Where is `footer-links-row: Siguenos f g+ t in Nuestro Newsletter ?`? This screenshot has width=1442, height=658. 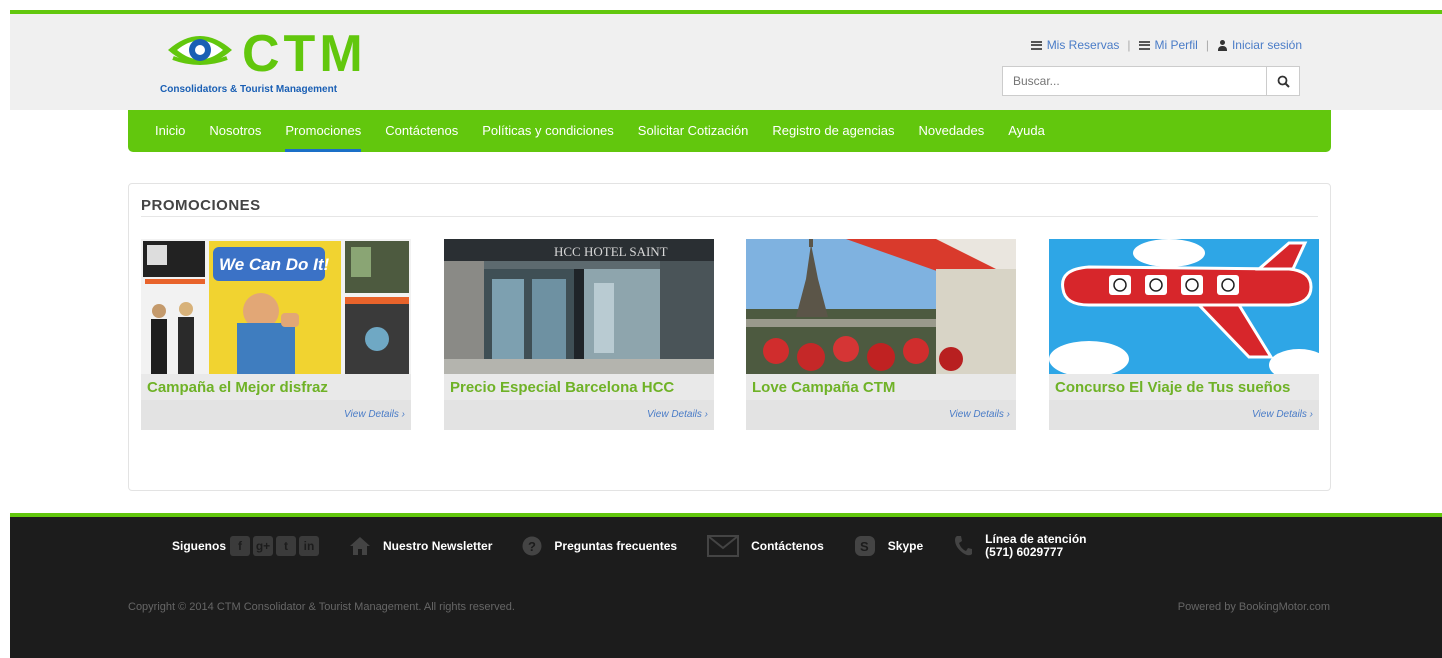 footer-links-row: Siguenos f g+ t in Nuestro Newsletter ? is located at coordinates (644, 546).